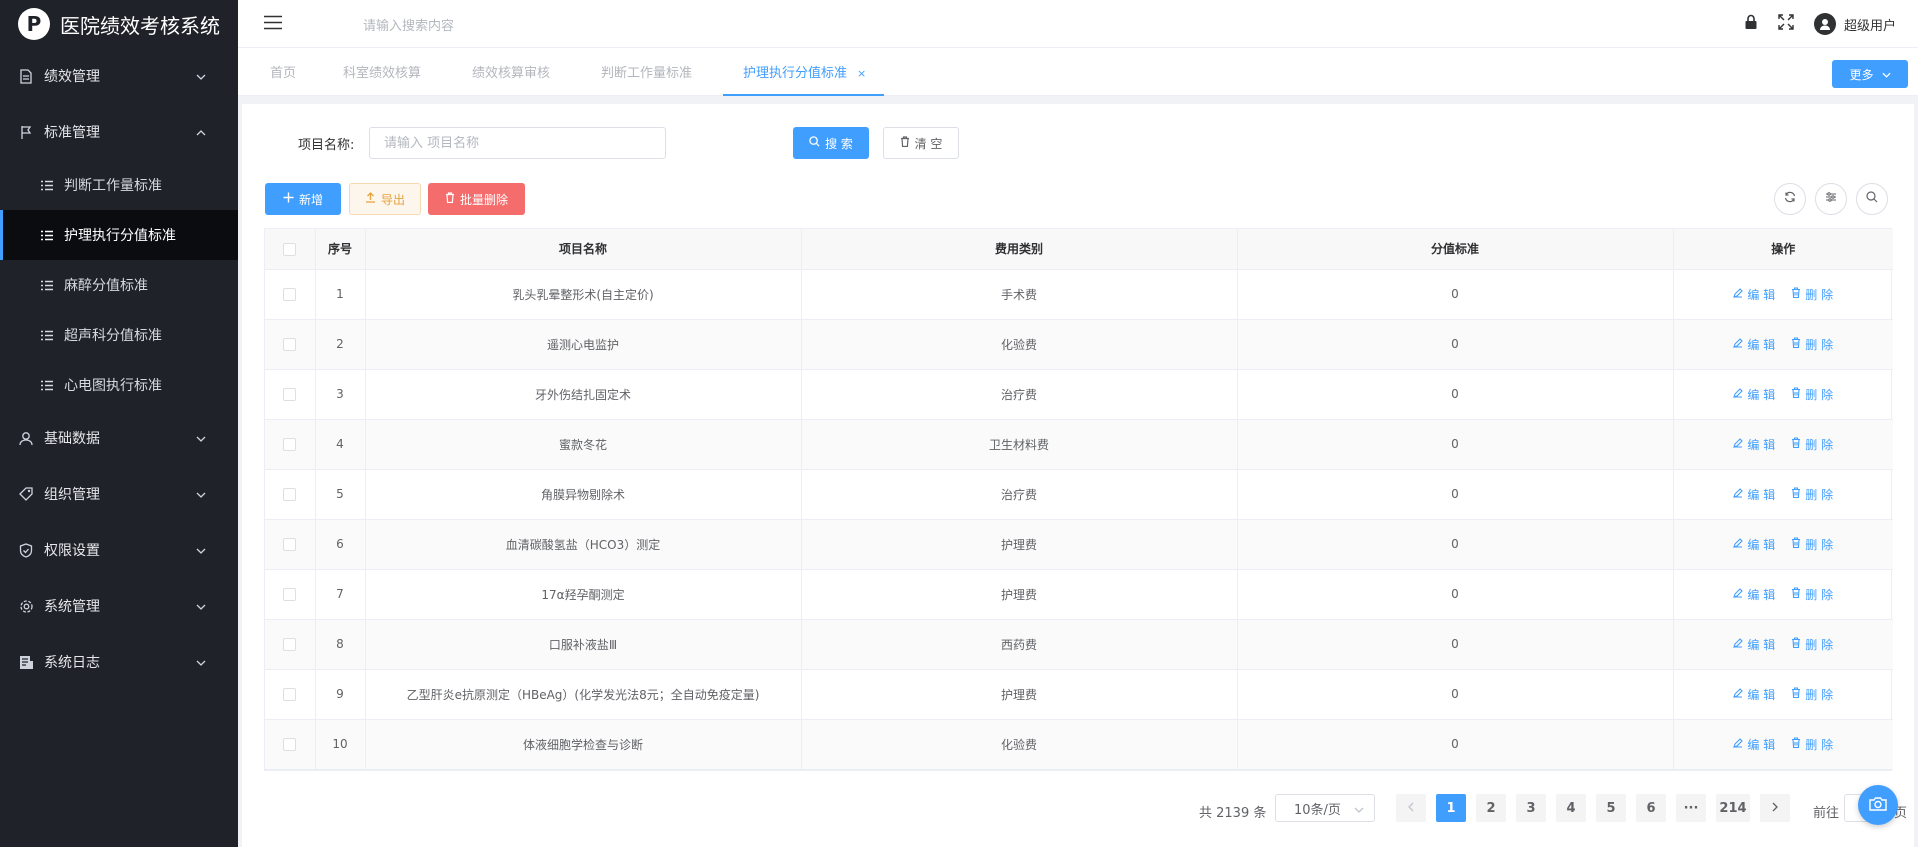 The height and width of the screenshot is (847, 1918). I want to click on sidebar-menu-logs: 系统日志, so click(119, 662).